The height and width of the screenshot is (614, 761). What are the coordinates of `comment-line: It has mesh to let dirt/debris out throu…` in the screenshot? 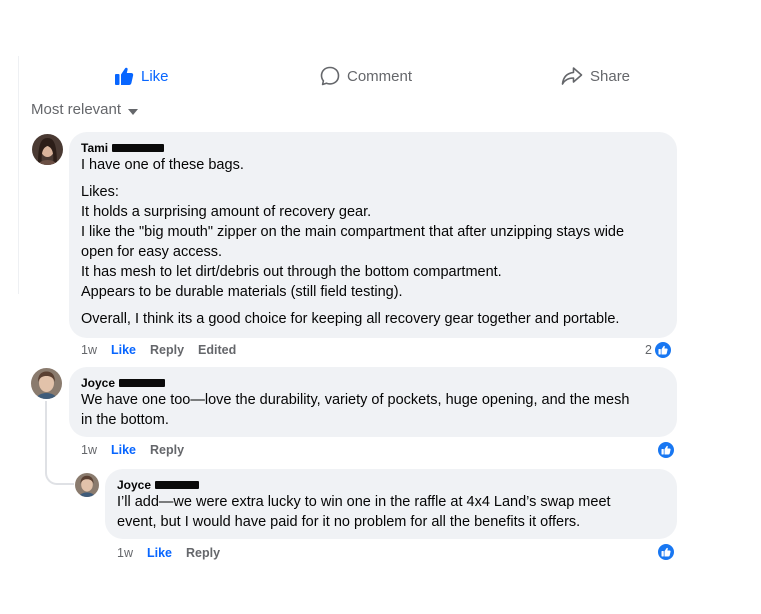 It's located at (291, 272).